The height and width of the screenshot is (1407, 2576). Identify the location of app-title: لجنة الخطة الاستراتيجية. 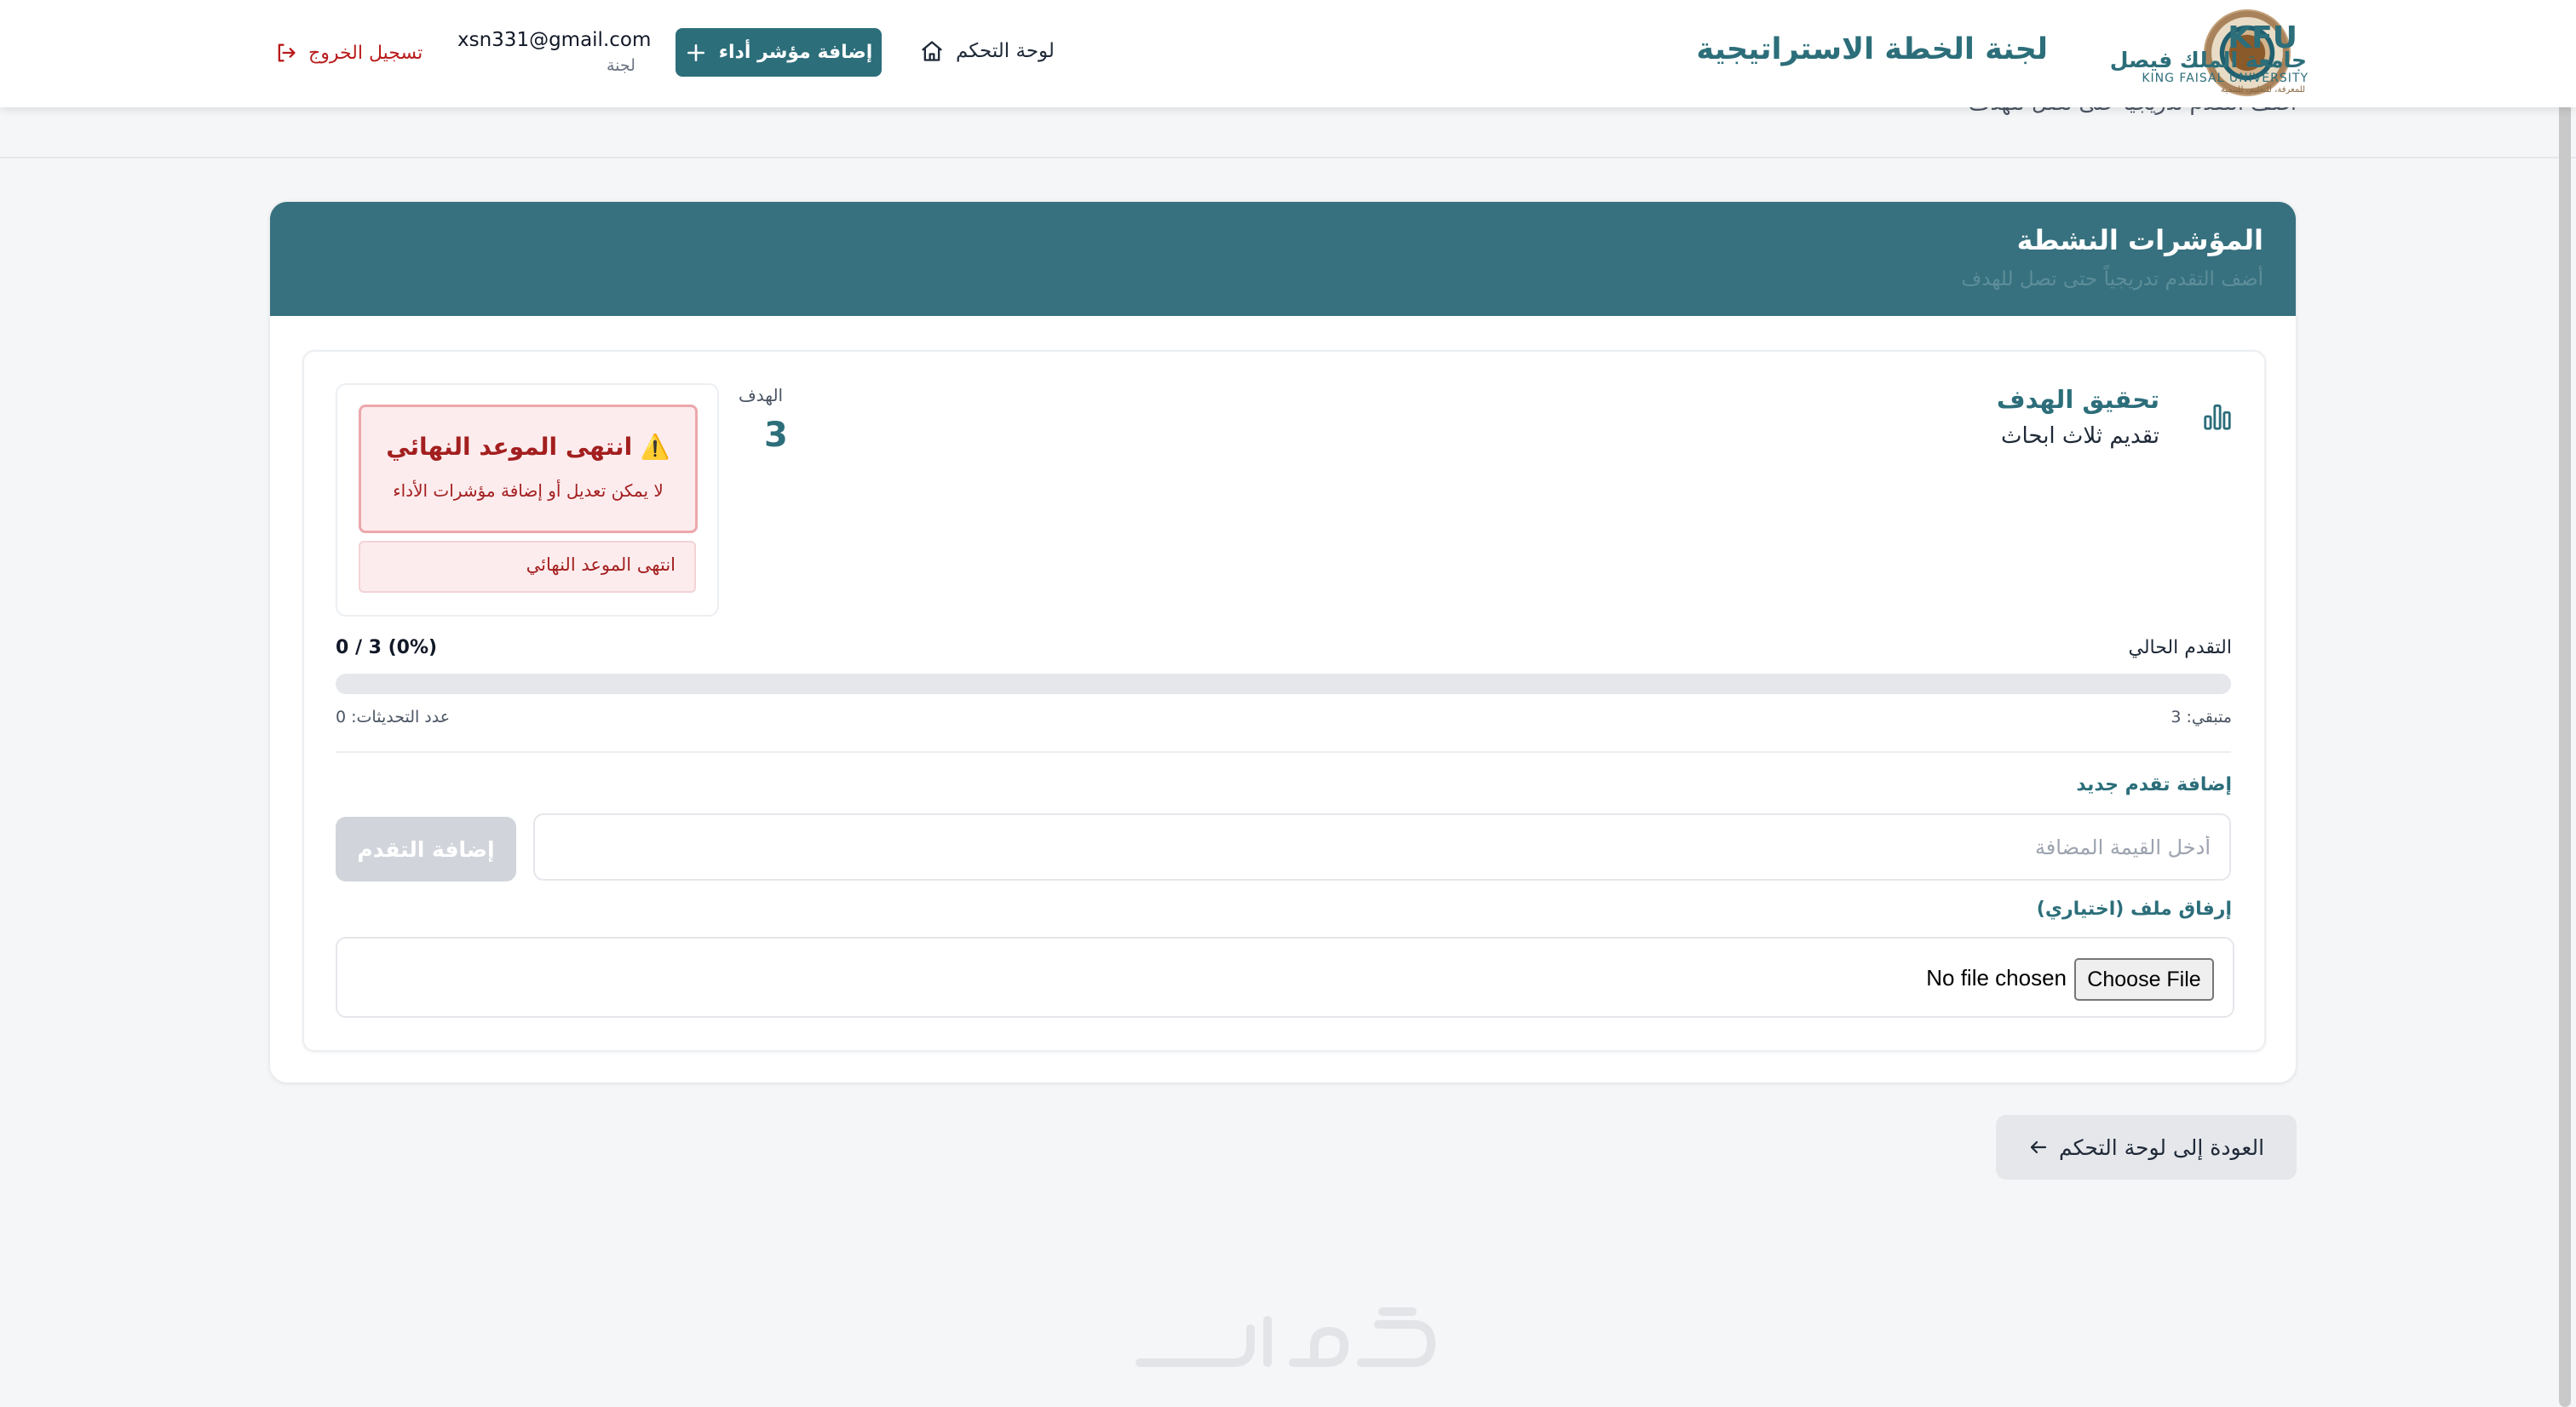
(1872, 49).